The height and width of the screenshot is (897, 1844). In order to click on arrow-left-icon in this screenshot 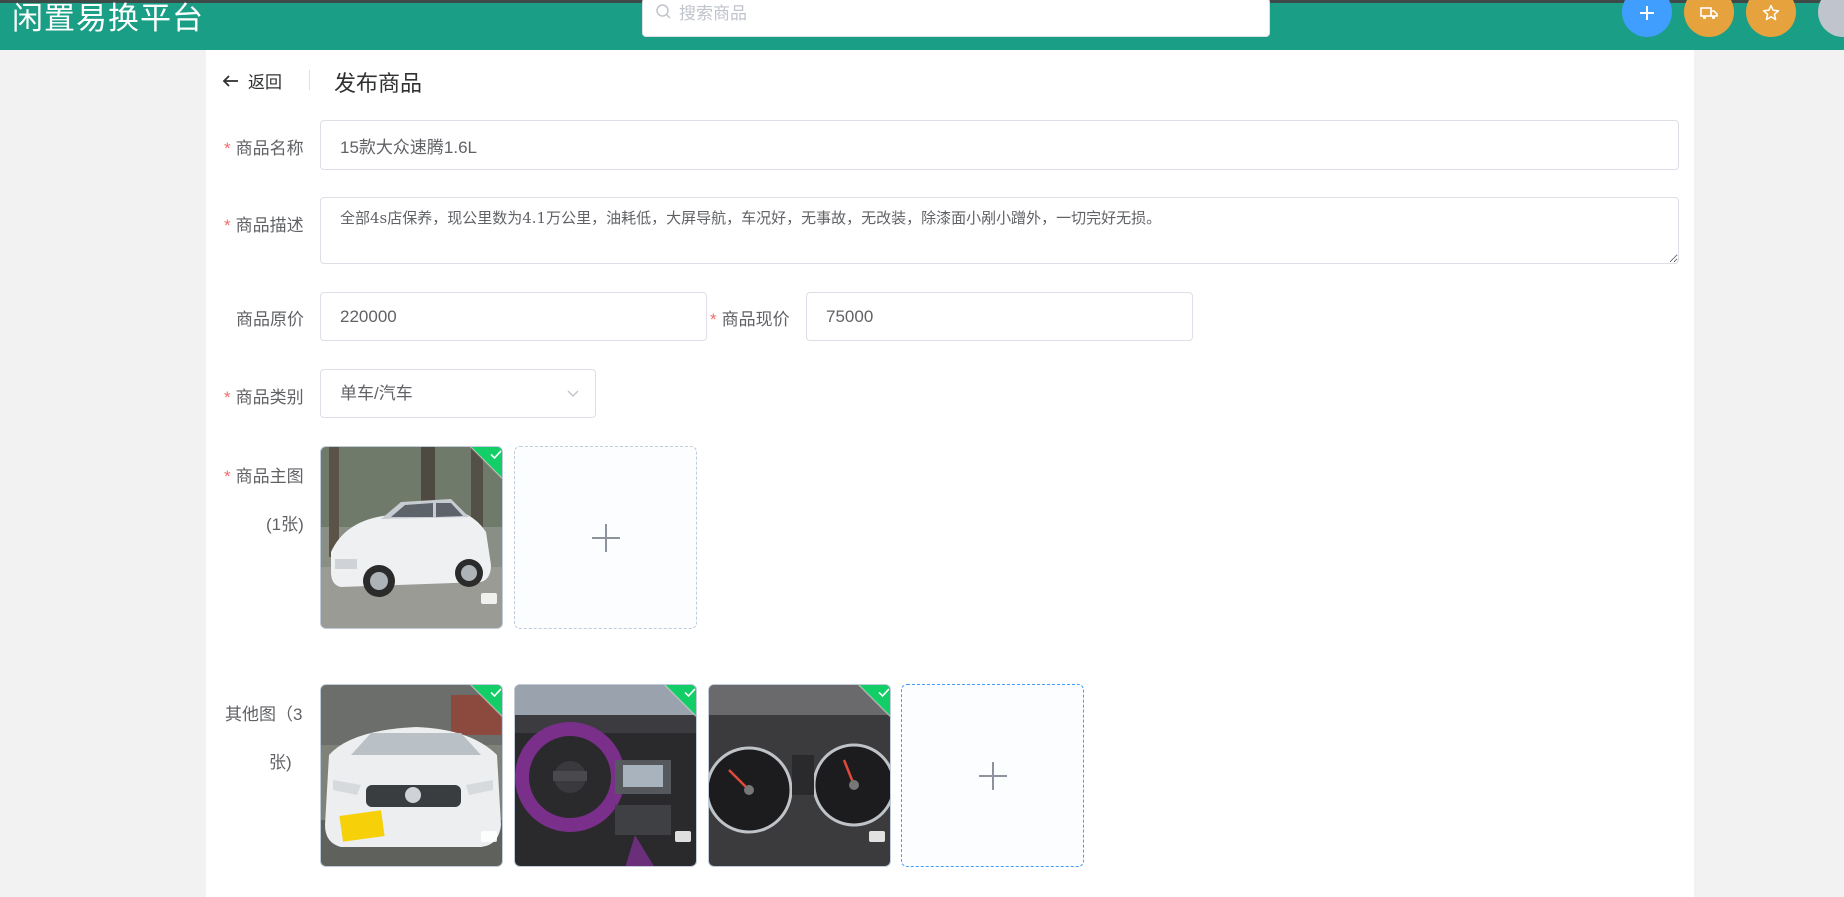, I will do `click(230, 80)`.